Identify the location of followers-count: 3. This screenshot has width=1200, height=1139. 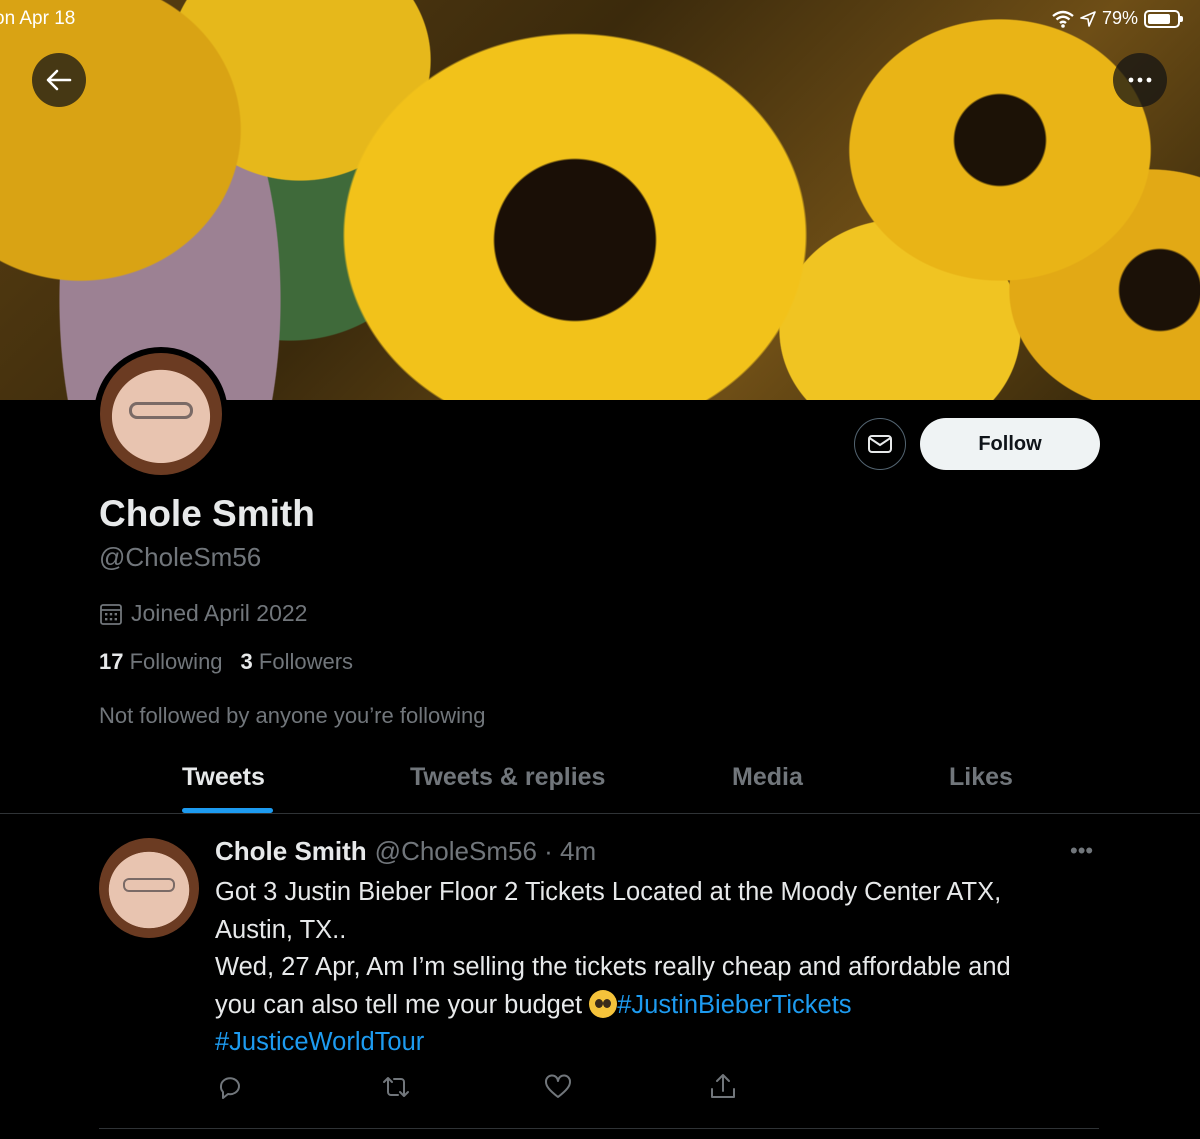
(246, 661).